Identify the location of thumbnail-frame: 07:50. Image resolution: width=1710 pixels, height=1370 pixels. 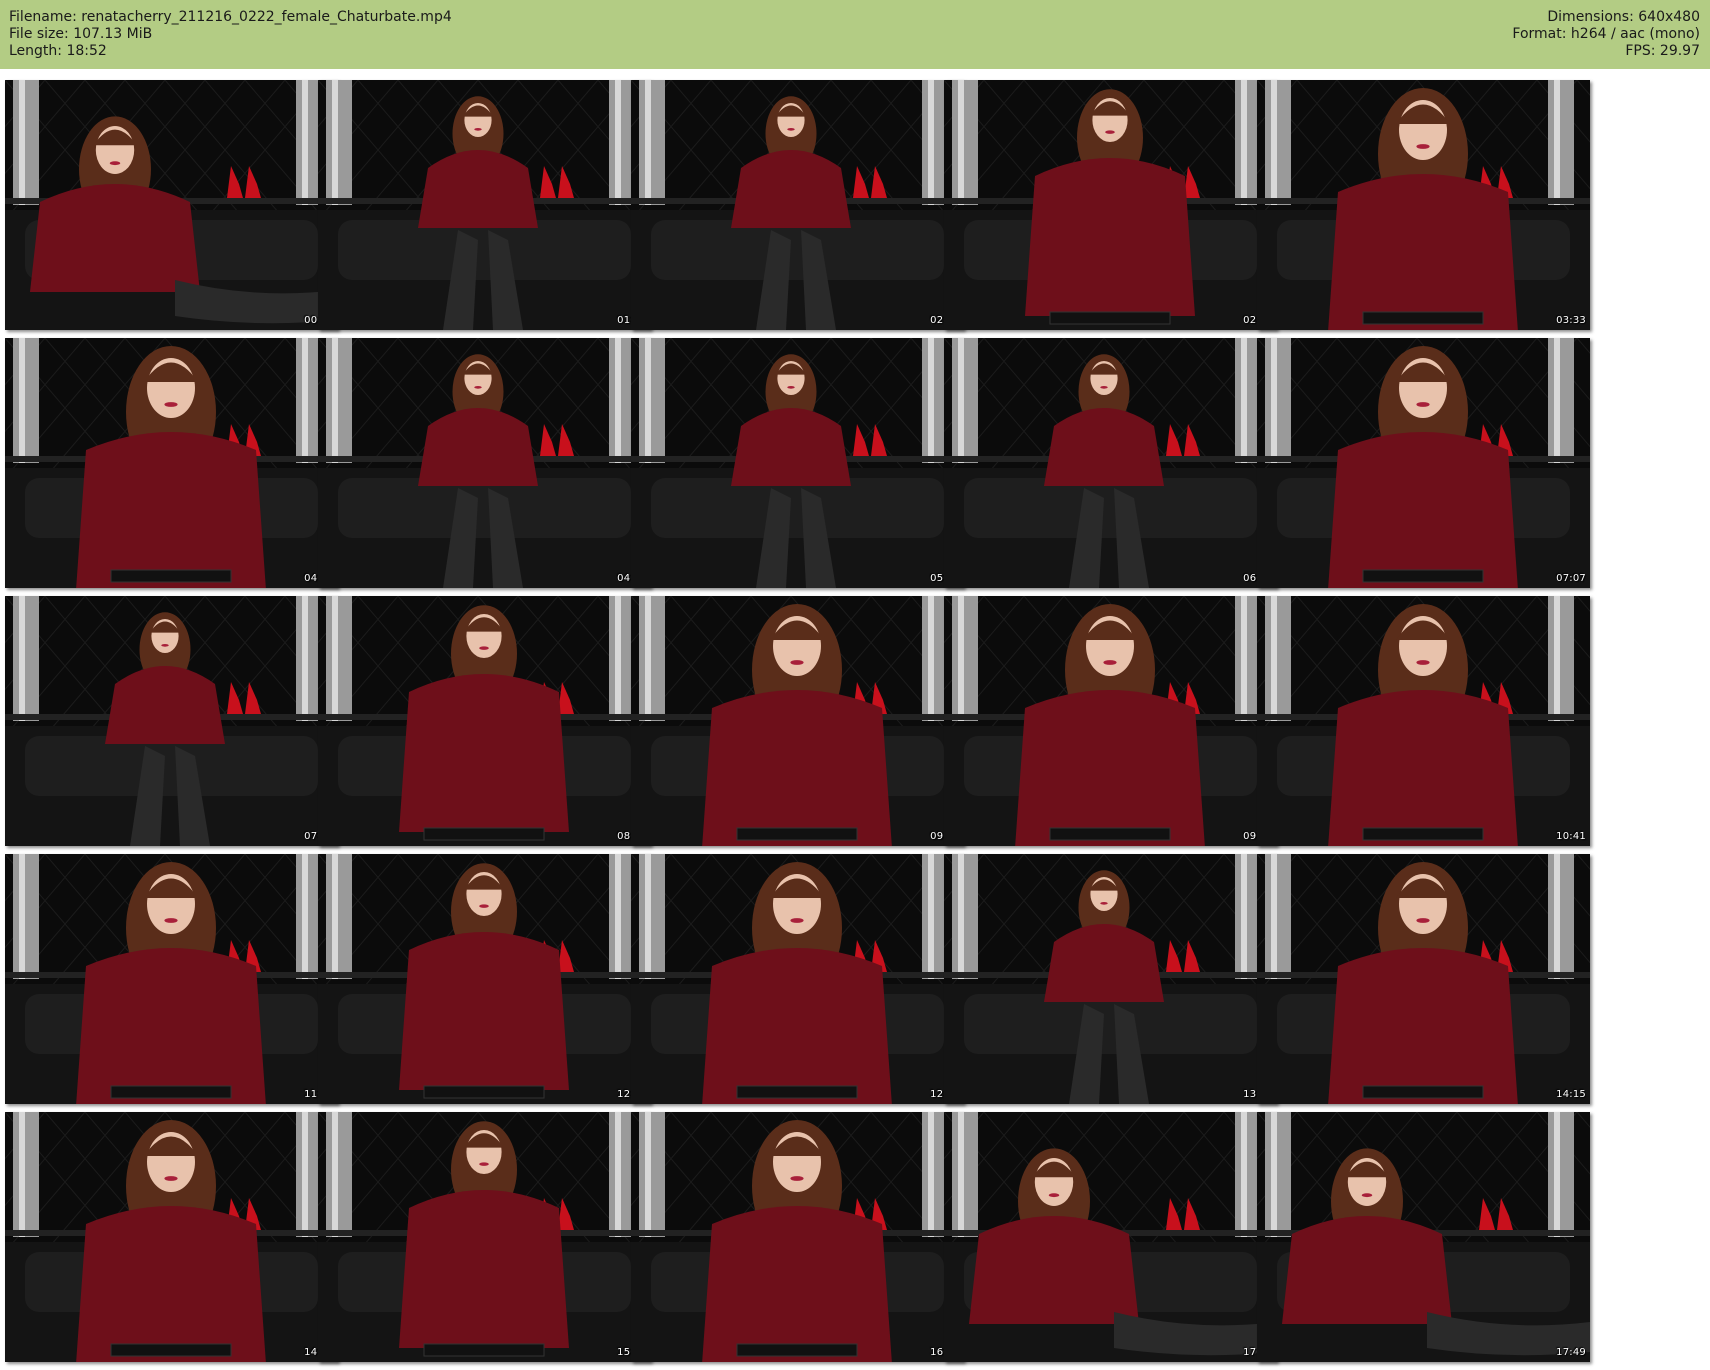
(171, 721).